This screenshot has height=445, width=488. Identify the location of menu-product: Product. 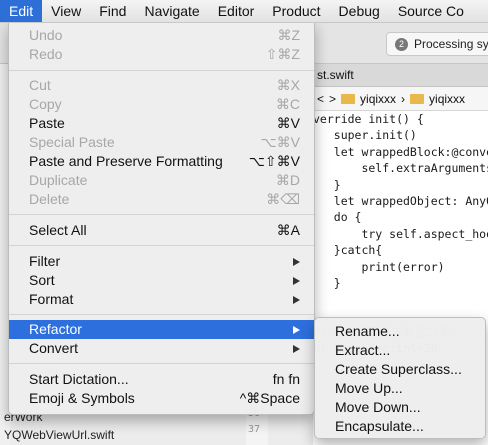
(296, 11).